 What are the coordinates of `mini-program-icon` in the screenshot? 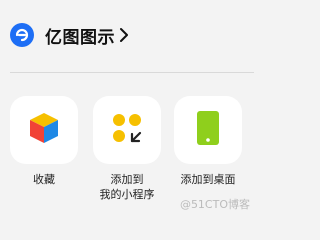 It's located at (127, 130).